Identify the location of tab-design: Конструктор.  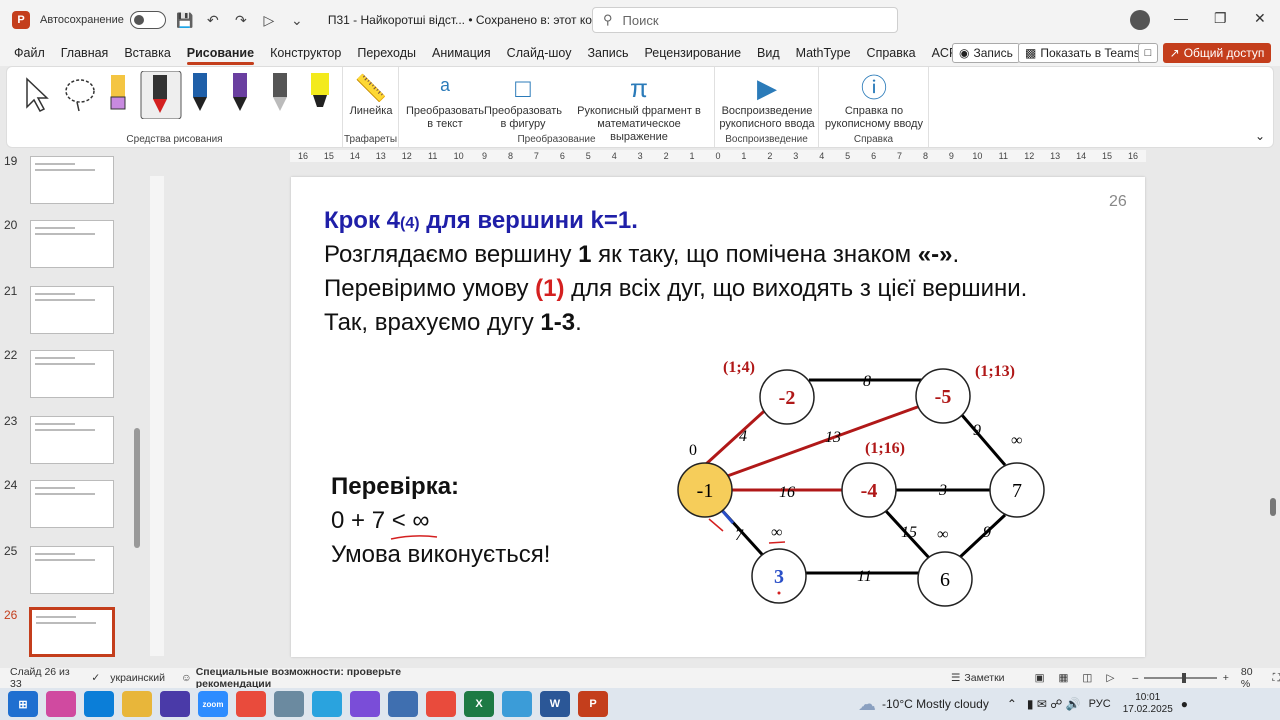
(305, 53).